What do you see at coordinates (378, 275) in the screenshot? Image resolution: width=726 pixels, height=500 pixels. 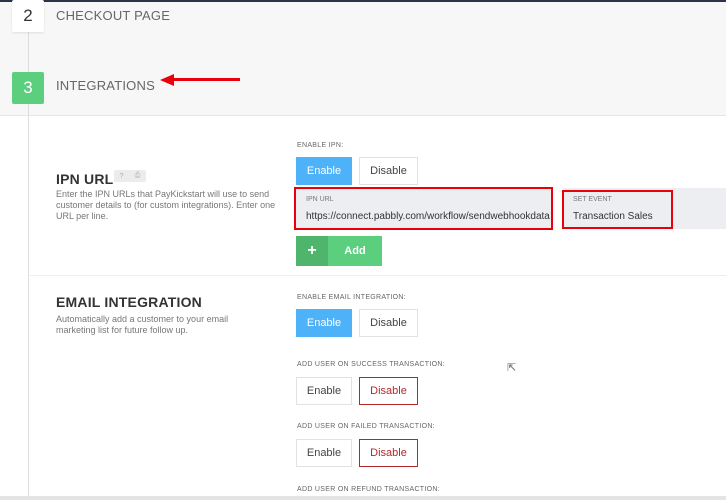 I see `section-divider` at bounding box center [378, 275].